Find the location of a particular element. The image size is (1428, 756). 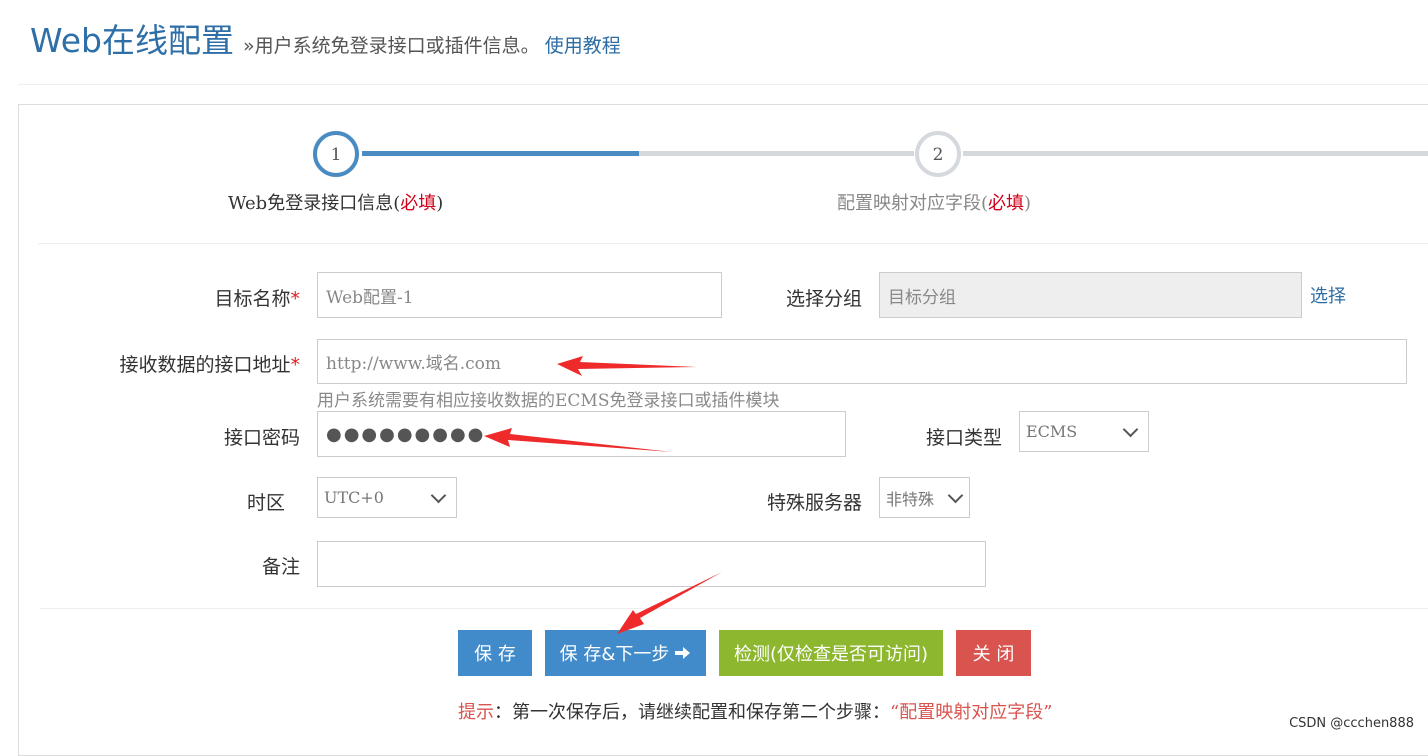

special-server-label: 特殊服务器 is located at coordinates (814, 503).